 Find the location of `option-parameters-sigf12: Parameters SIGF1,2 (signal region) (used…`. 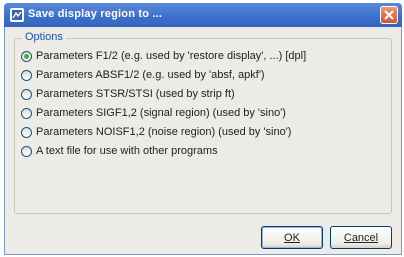

option-parameters-sigf12: Parameters SIGF1,2 (signal region) (used… is located at coordinates (153, 113).